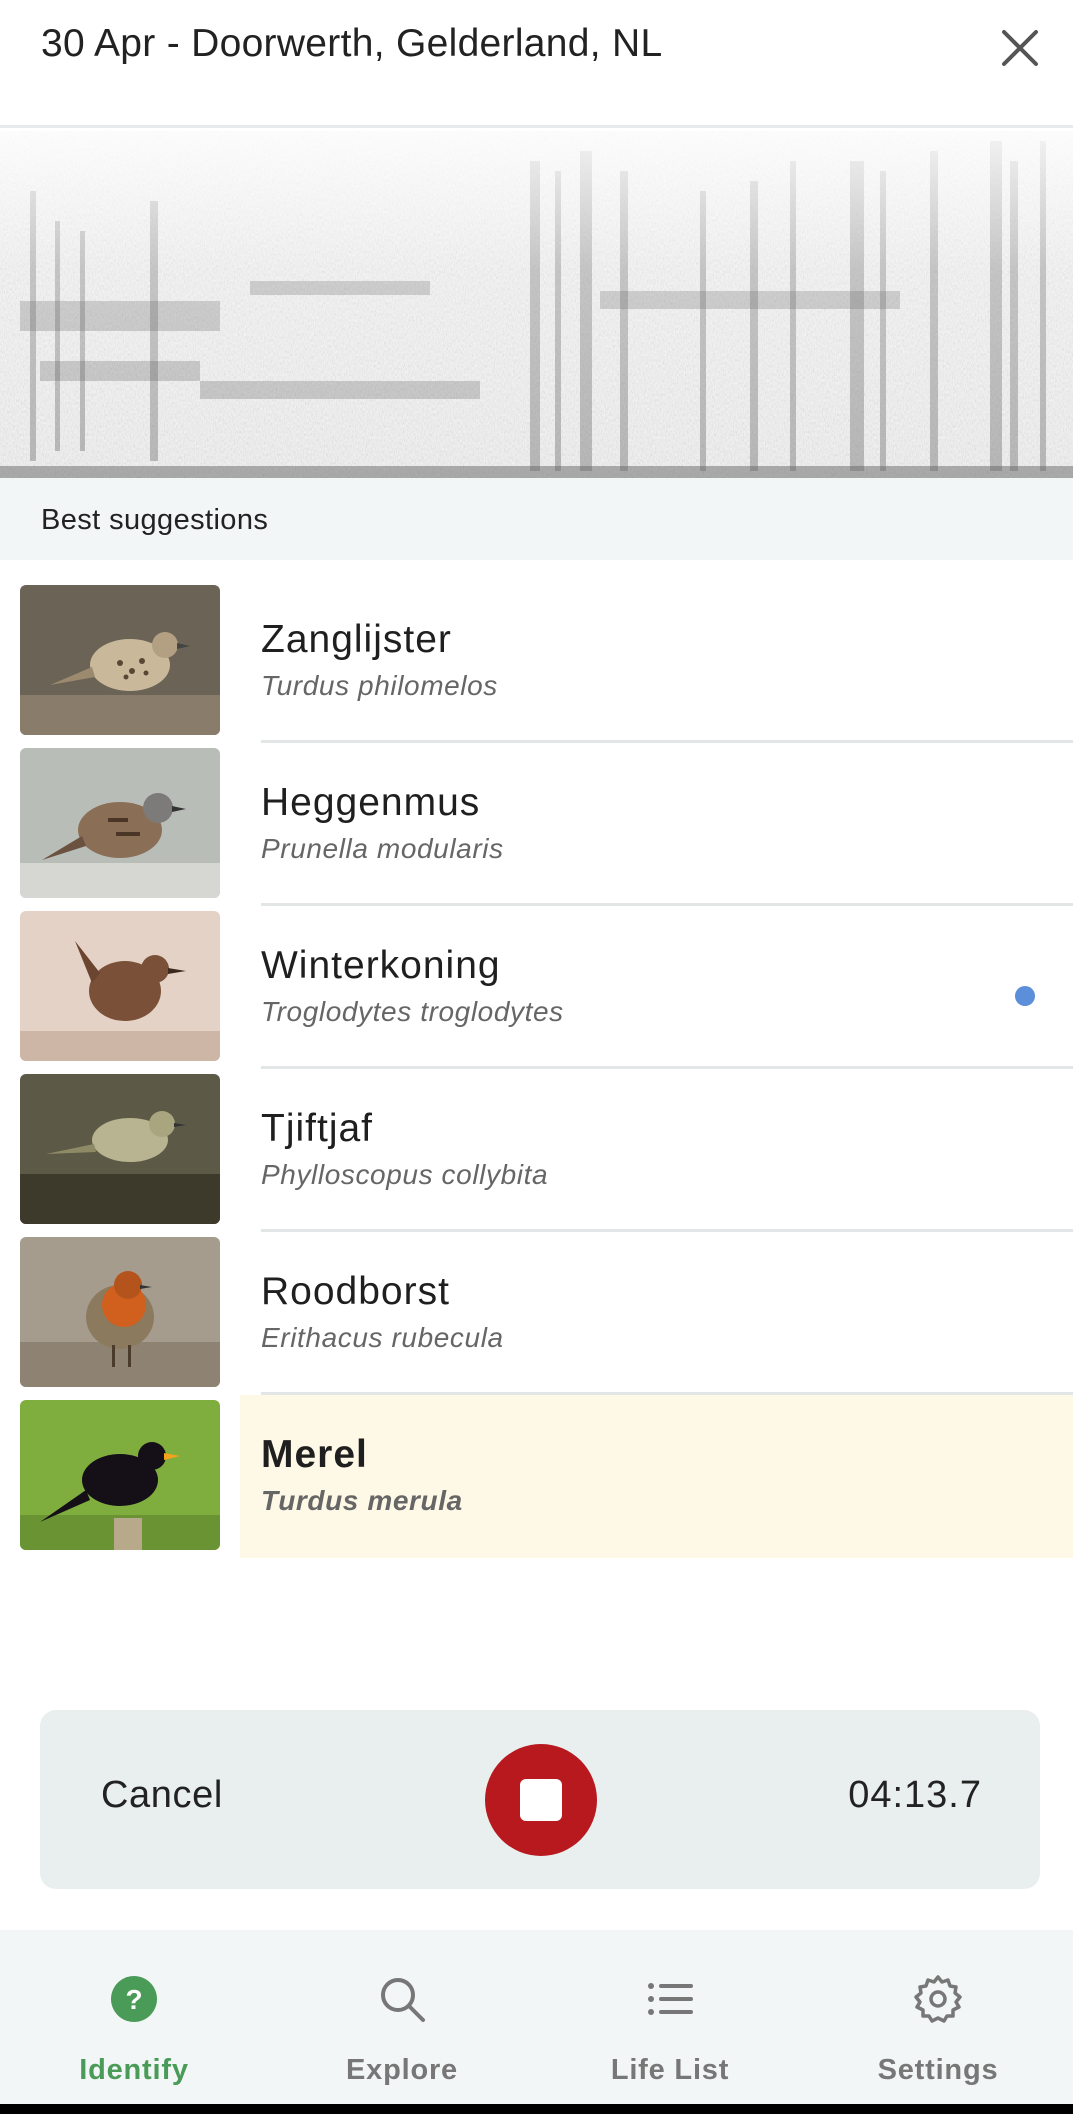 The width and height of the screenshot is (1073, 2114). Describe the element at coordinates (355, 1291) in the screenshot. I see `species-common-name: Roodborst` at that location.